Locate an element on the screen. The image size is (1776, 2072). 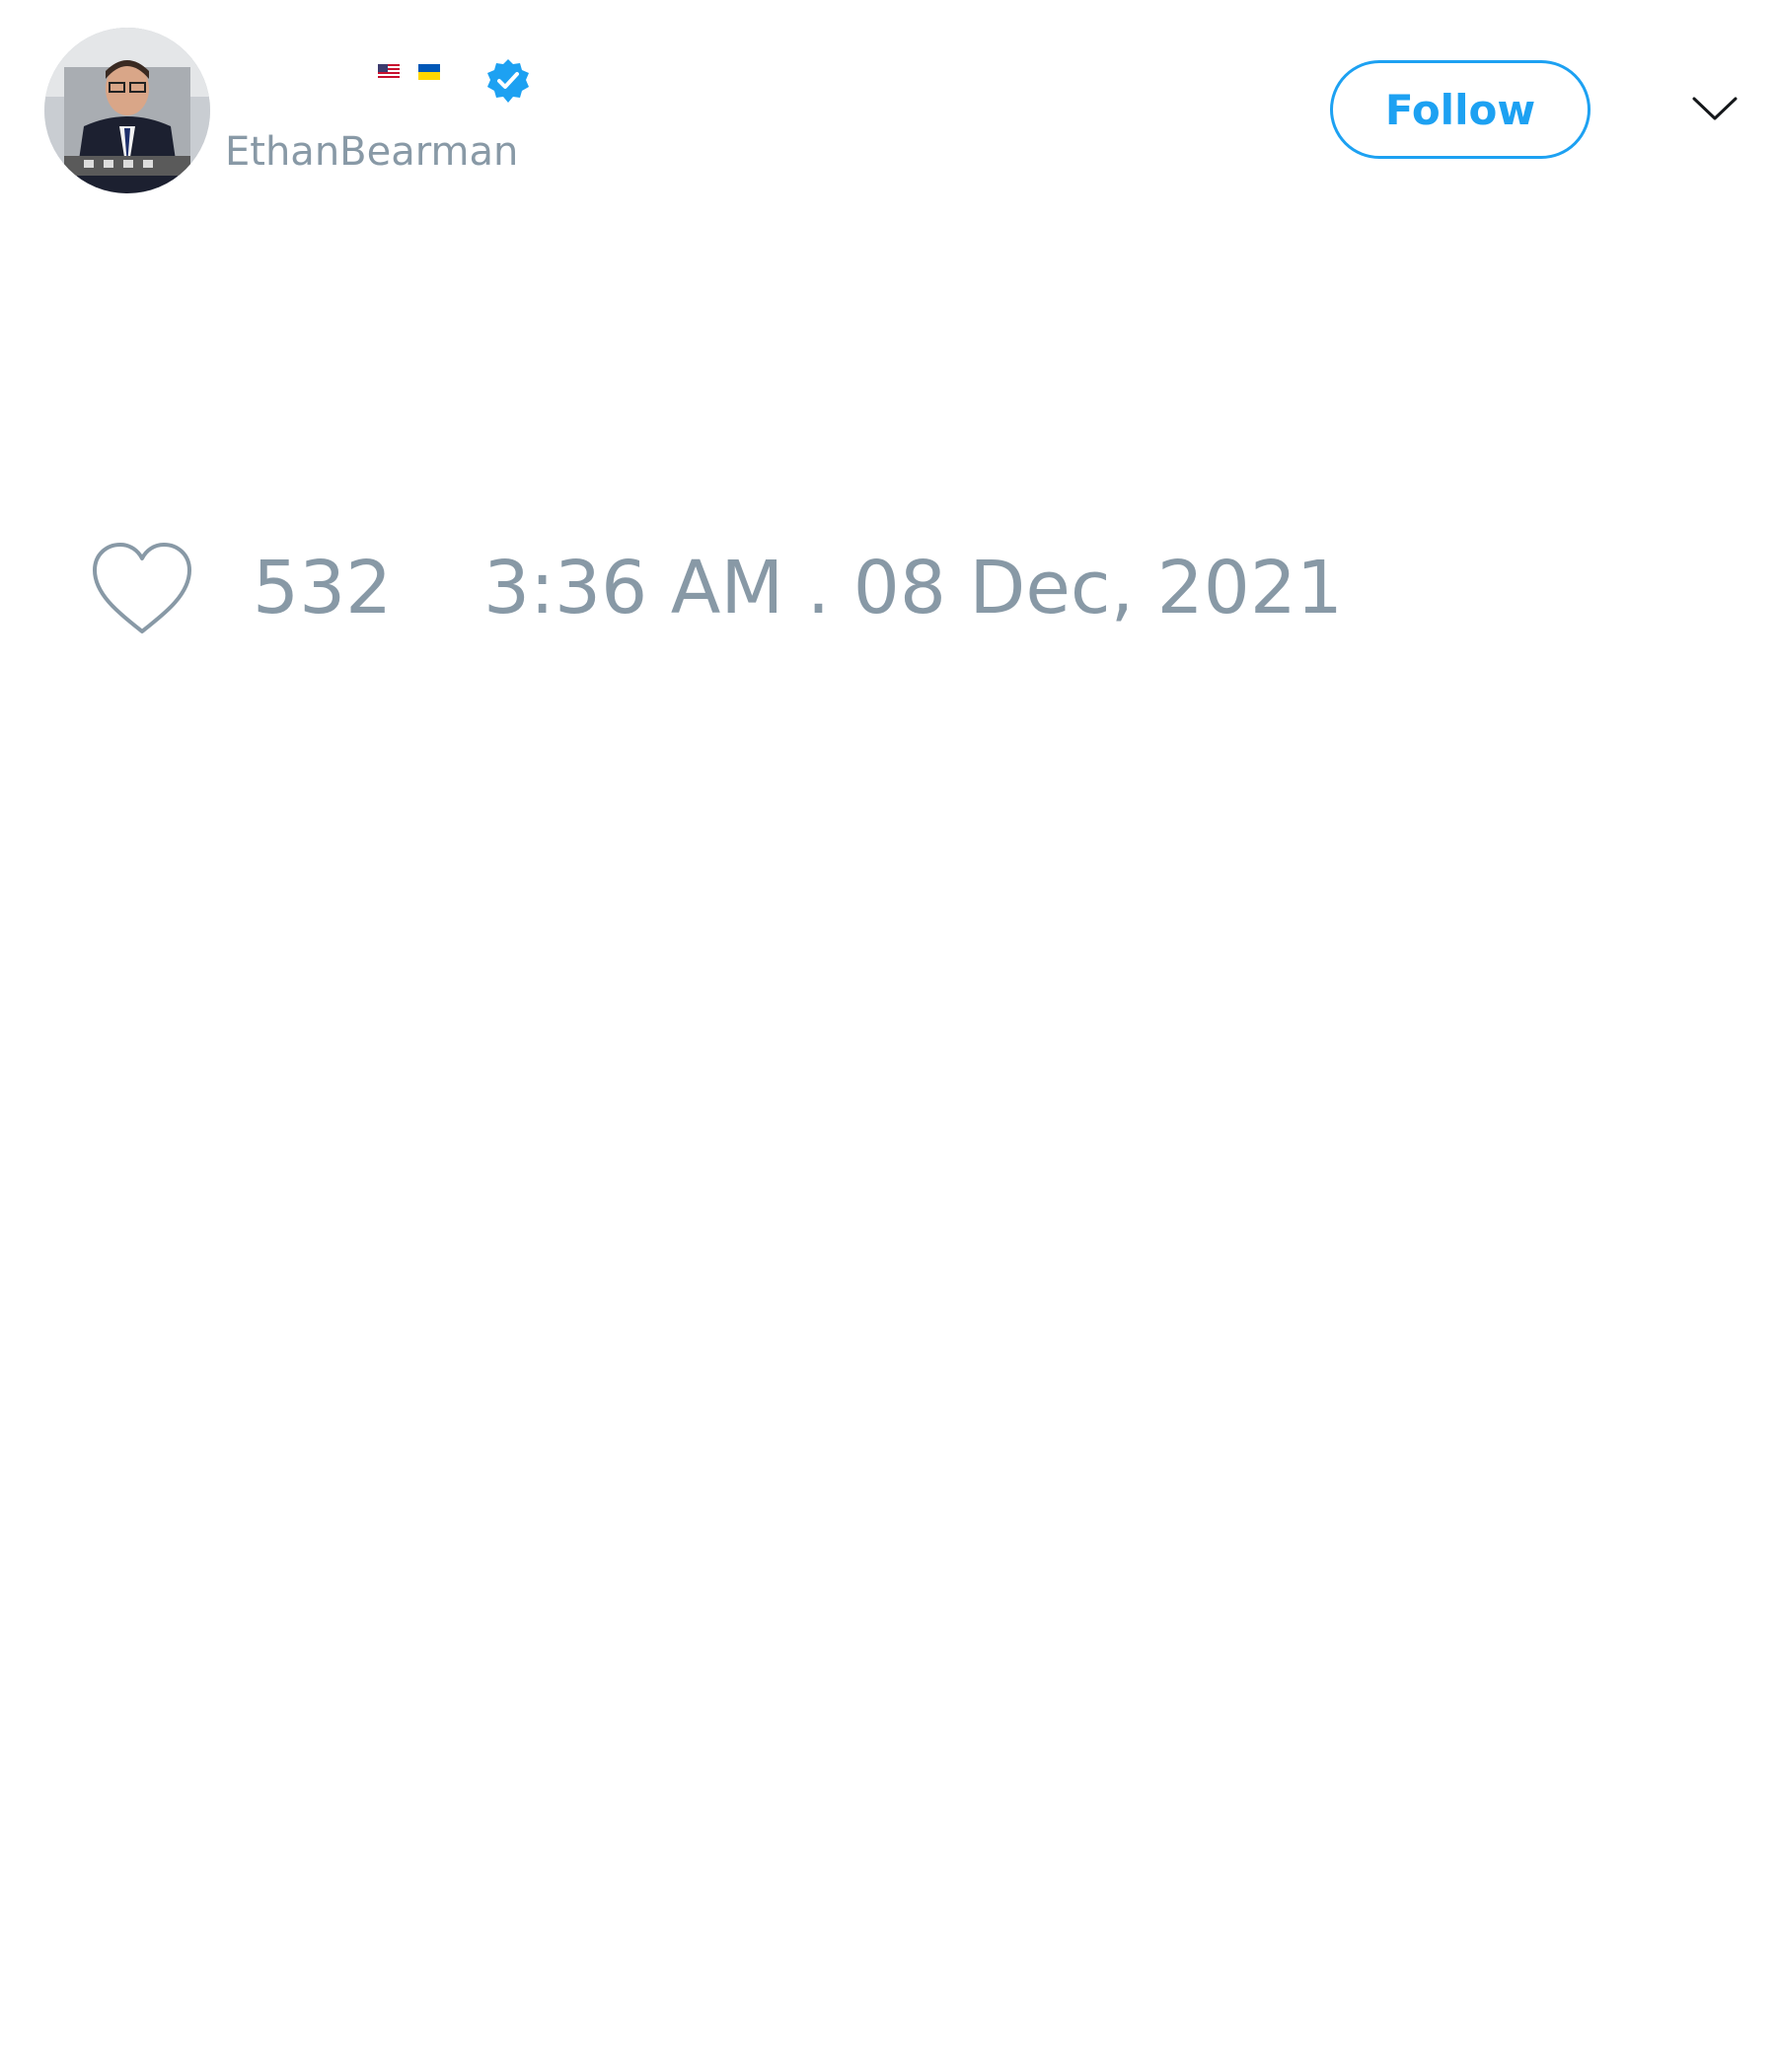
avatar-photo is located at coordinates (127, 111).